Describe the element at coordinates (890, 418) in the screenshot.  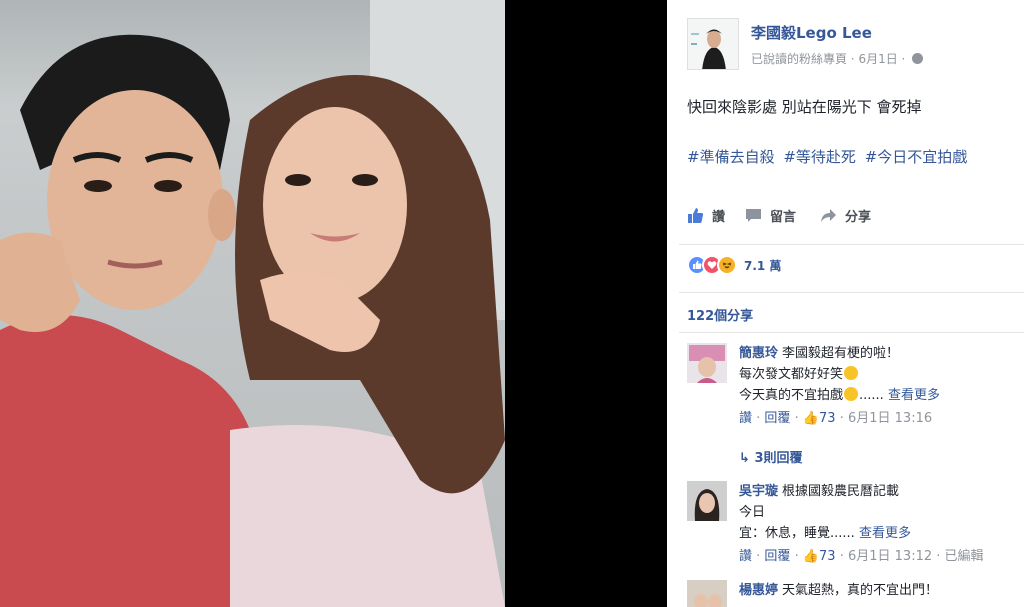
I see `comment-time: 6月1日 13:16` at that location.